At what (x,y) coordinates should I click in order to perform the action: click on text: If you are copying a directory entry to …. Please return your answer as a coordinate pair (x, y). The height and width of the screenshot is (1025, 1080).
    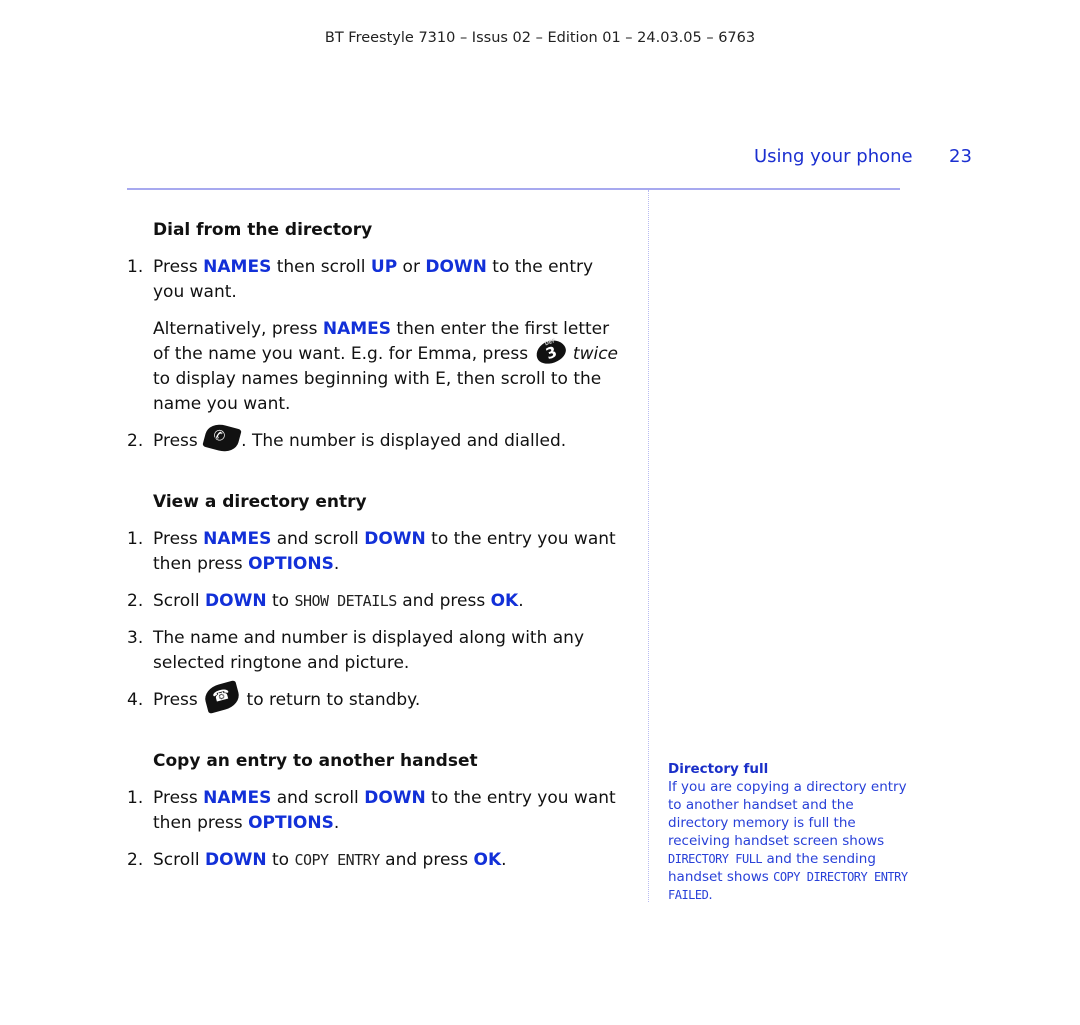
    Looking at the image, I should click on (787, 814).